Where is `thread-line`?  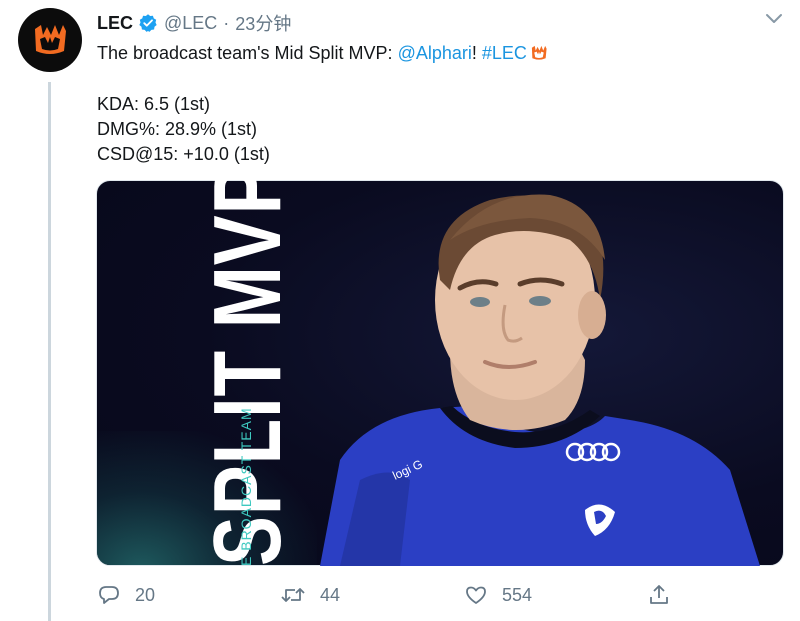 thread-line is located at coordinates (49, 351).